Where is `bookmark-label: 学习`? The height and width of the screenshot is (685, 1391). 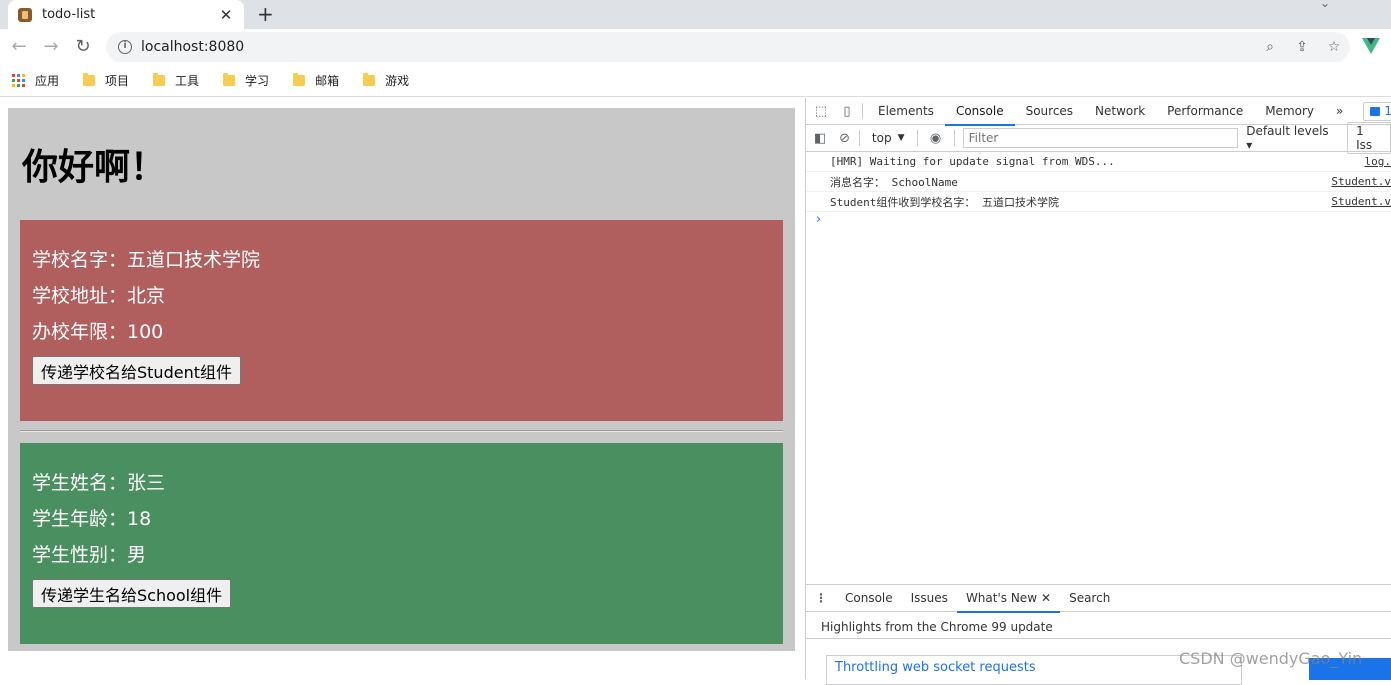 bookmark-label: 学习 is located at coordinates (257, 80).